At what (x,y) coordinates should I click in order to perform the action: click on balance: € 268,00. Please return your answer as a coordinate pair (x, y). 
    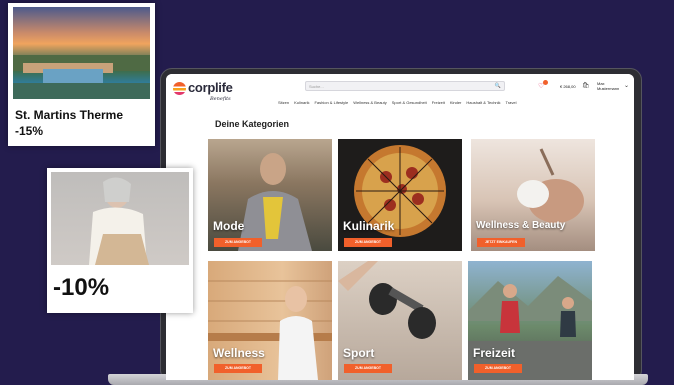
    Looking at the image, I should click on (568, 86).